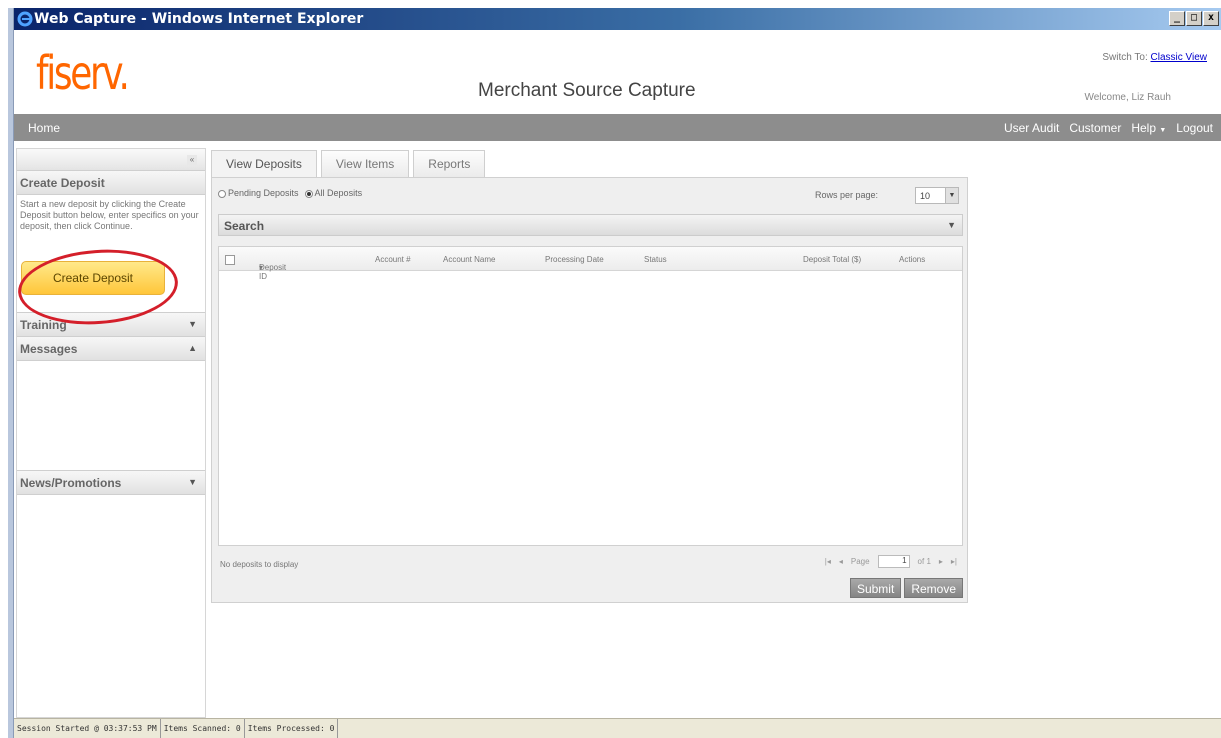  What do you see at coordinates (111, 349) in the screenshot?
I see `messages-header: Messages ▲` at bounding box center [111, 349].